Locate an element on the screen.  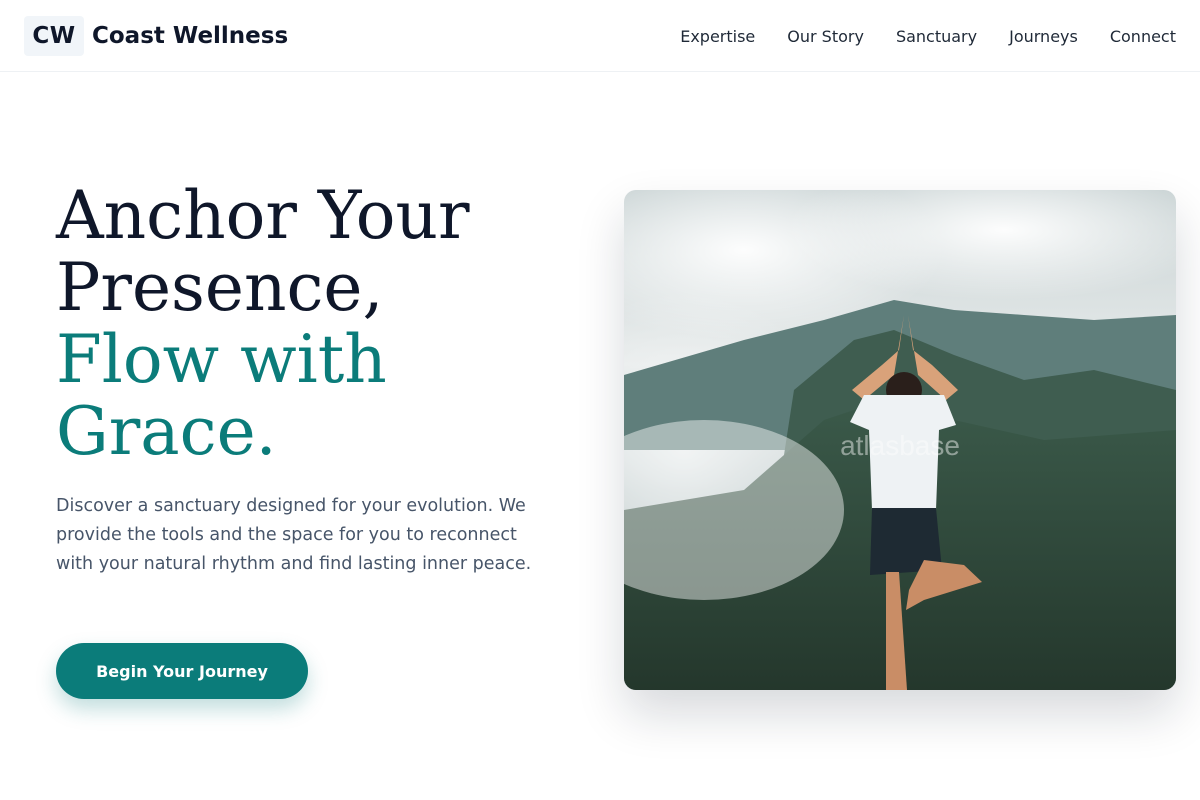
nav-link-journeys: Journeys is located at coordinates (1043, 36).